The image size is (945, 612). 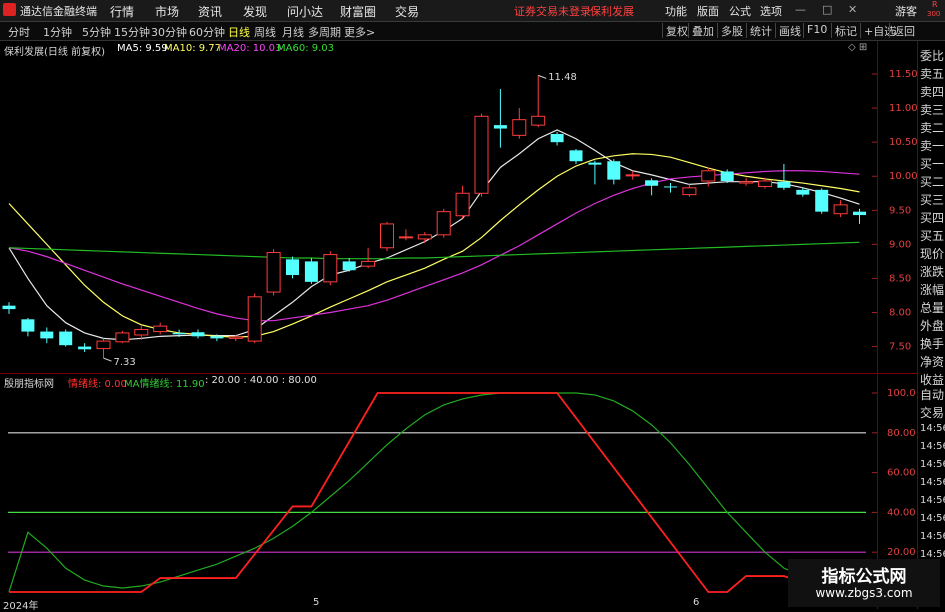 I want to click on price-tick-label: 8.00, so click(x=900, y=312).